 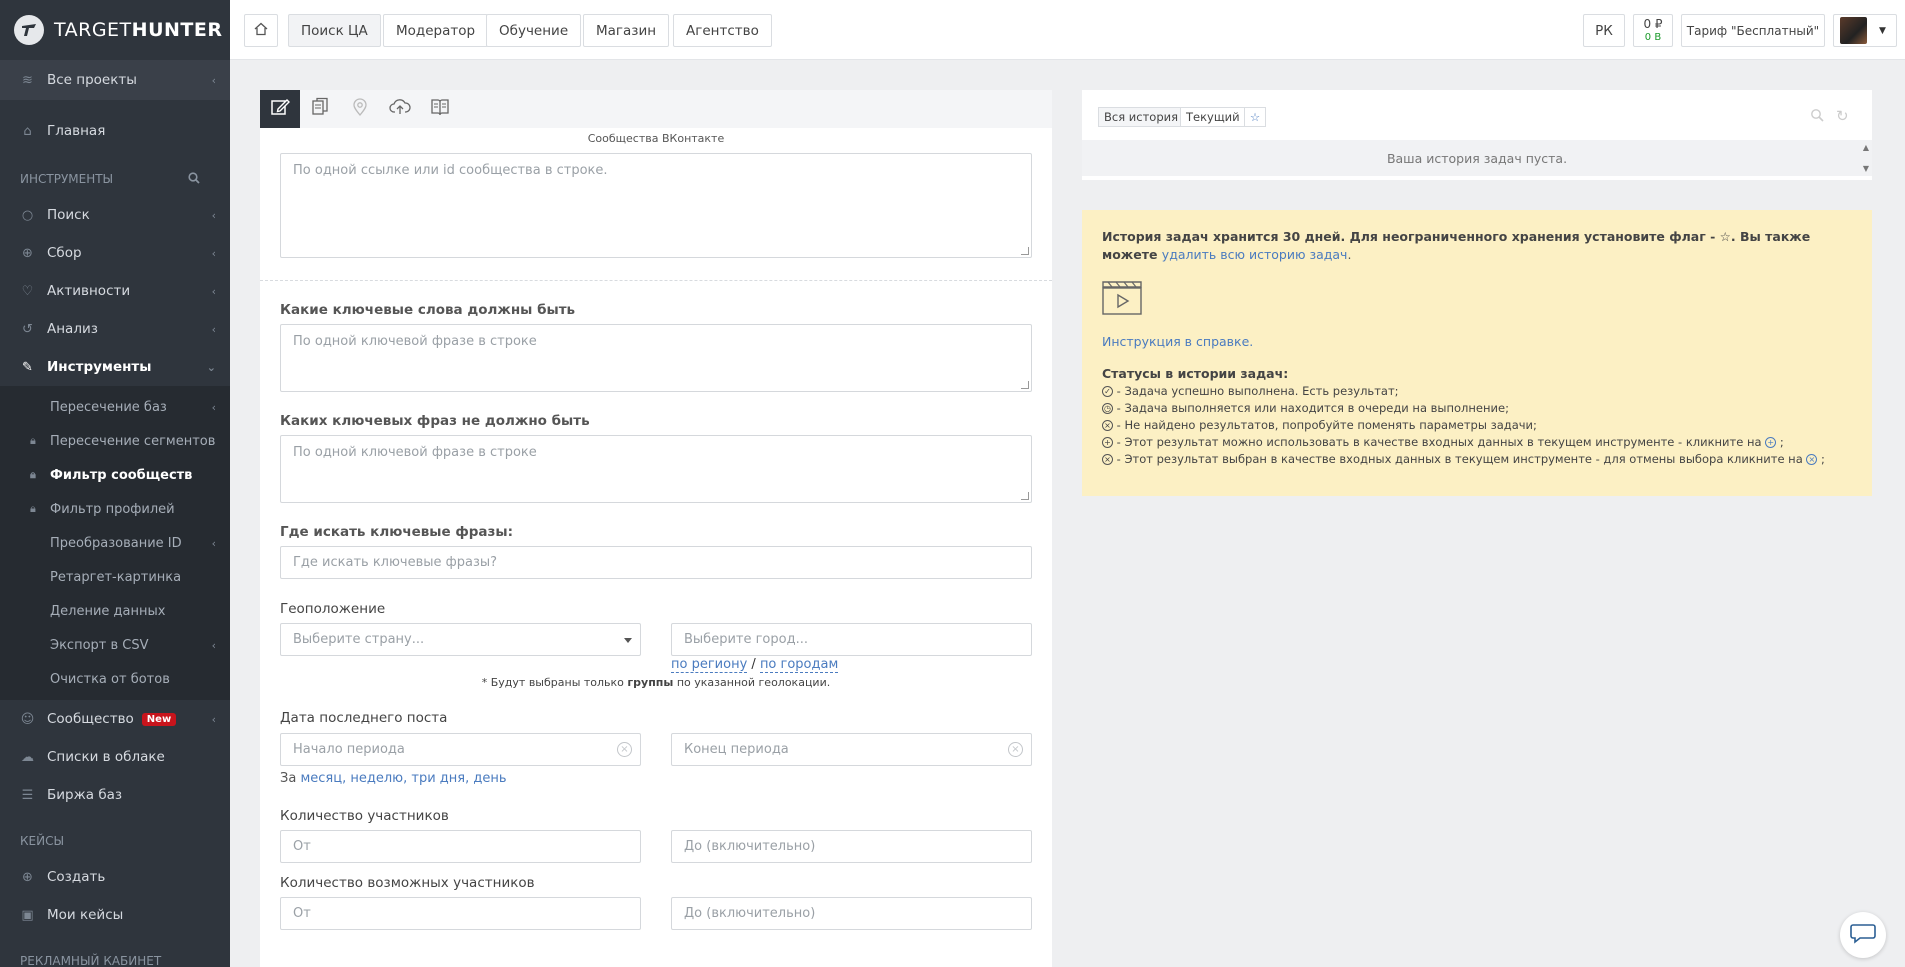 I want to click on user-menu: ▼, so click(x=1865, y=30).